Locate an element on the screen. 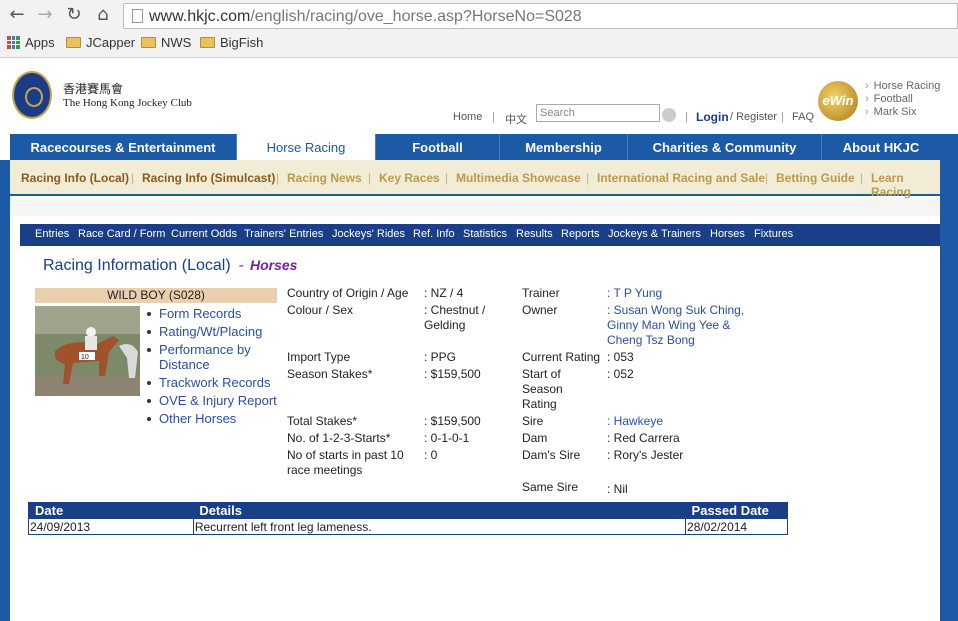  apps-grid-icon is located at coordinates (13, 42).